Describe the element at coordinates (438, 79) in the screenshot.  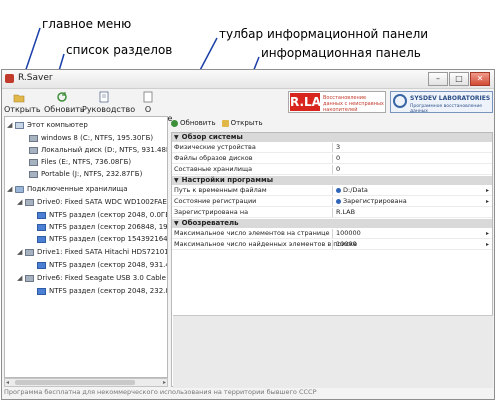
I see `minimize-button: –` at that location.